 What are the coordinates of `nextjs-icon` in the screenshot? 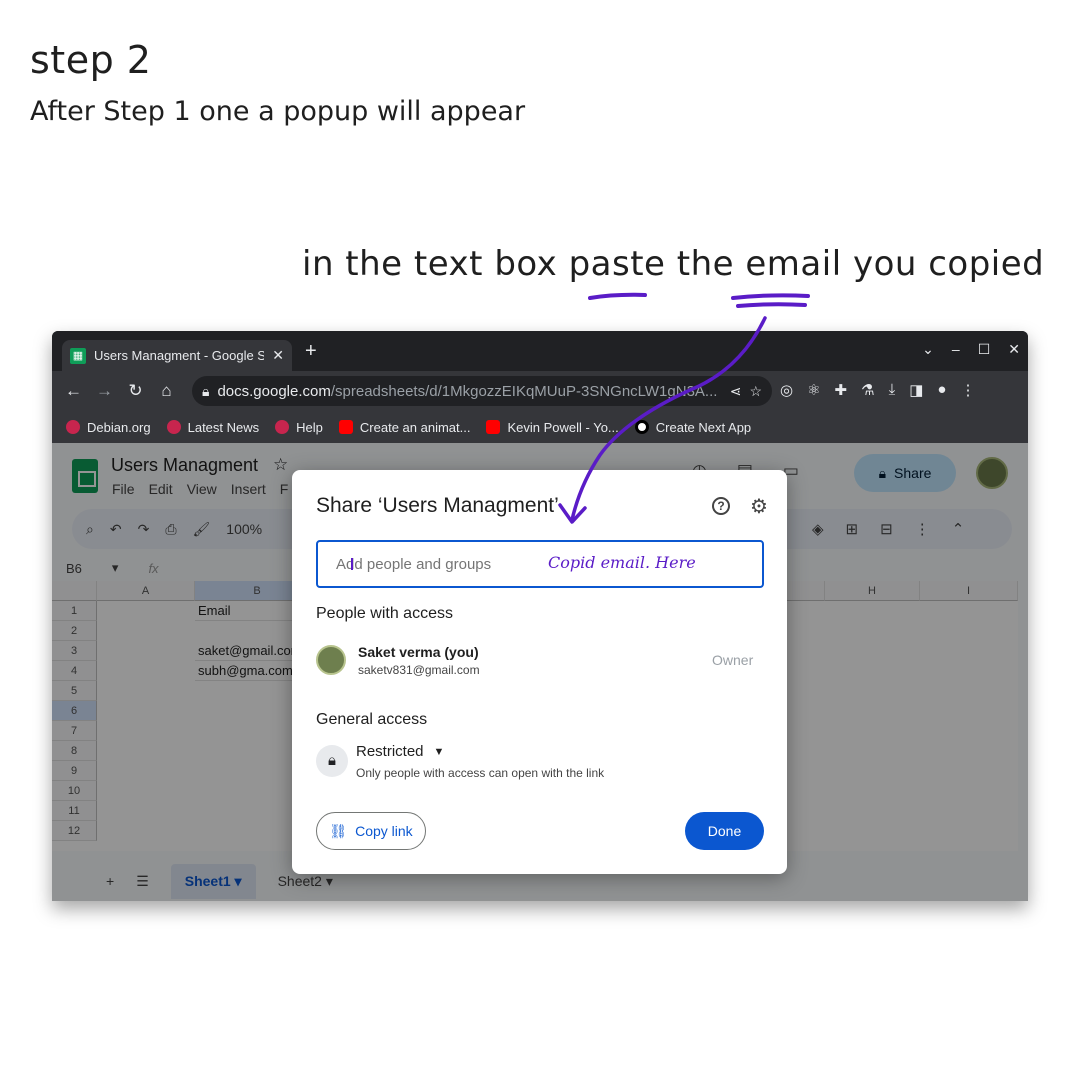 It's located at (641, 427).